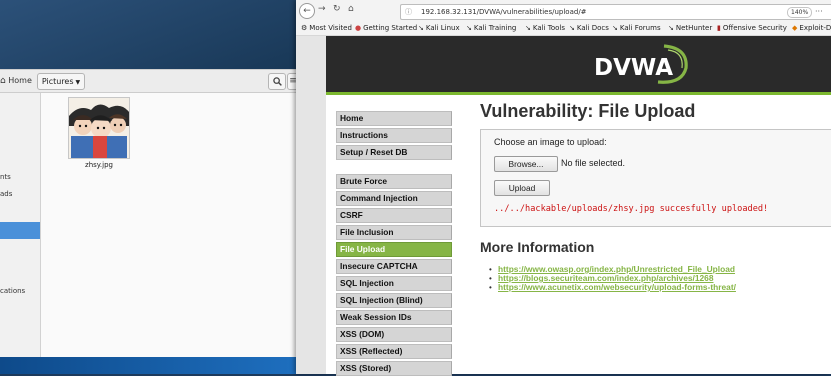 The width and height of the screenshot is (831, 376). What do you see at coordinates (78, 82) in the screenshot?
I see `chevron-down-icon: ▼` at bounding box center [78, 82].